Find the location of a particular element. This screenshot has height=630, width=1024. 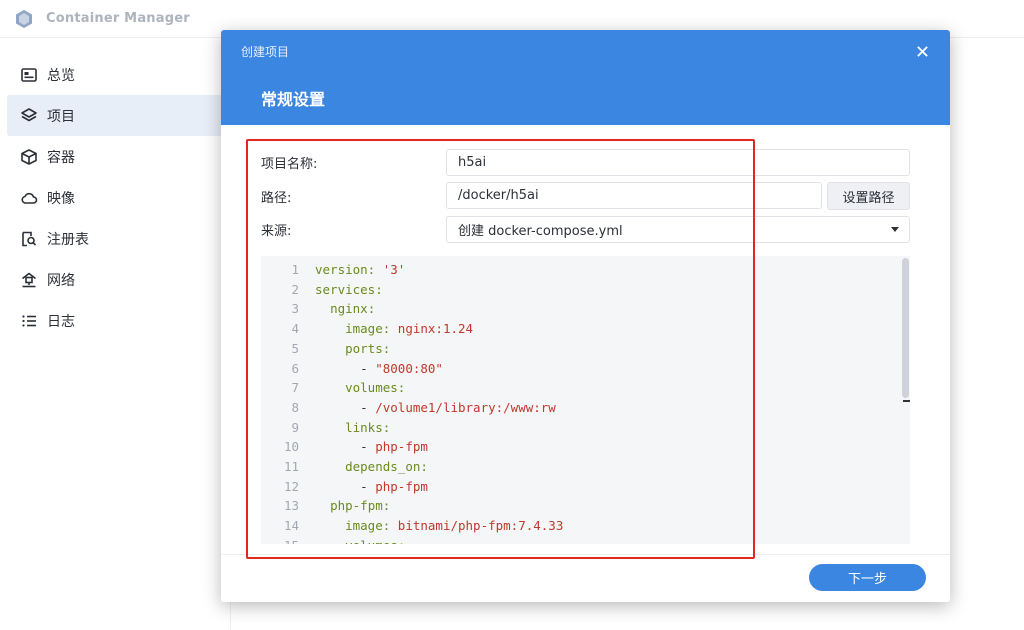

box-icon is located at coordinates (29, 157).